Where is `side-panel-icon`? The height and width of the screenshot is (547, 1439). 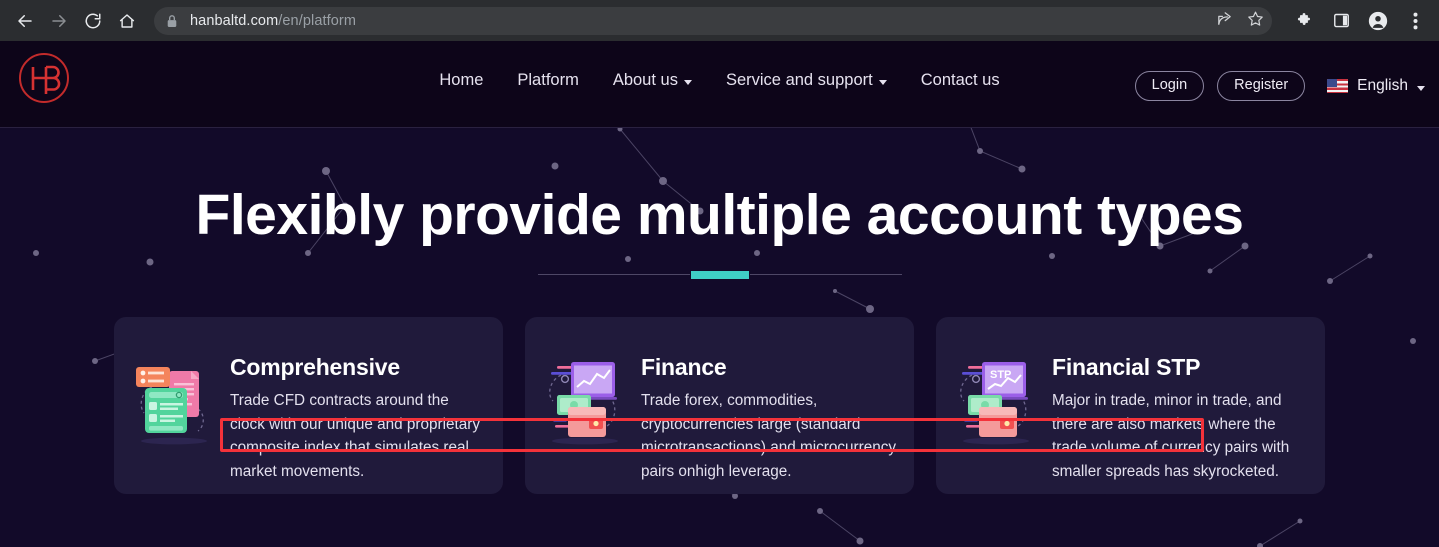
side-panel-icon is located at coordinates (1341, 21).